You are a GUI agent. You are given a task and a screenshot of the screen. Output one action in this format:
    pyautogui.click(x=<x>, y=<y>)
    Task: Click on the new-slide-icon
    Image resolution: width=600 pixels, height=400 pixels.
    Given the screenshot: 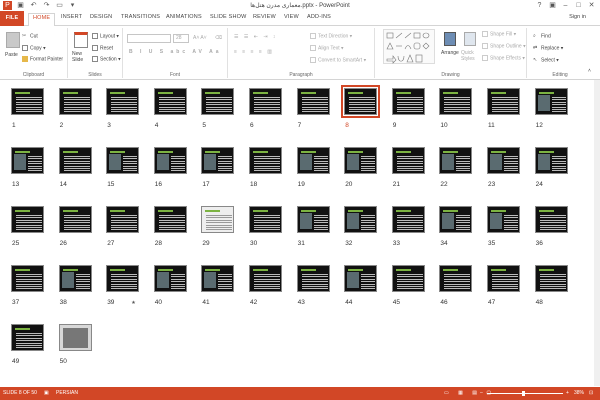 What is the action you would take?
    pyautogui.click(x=81, y=40)
    